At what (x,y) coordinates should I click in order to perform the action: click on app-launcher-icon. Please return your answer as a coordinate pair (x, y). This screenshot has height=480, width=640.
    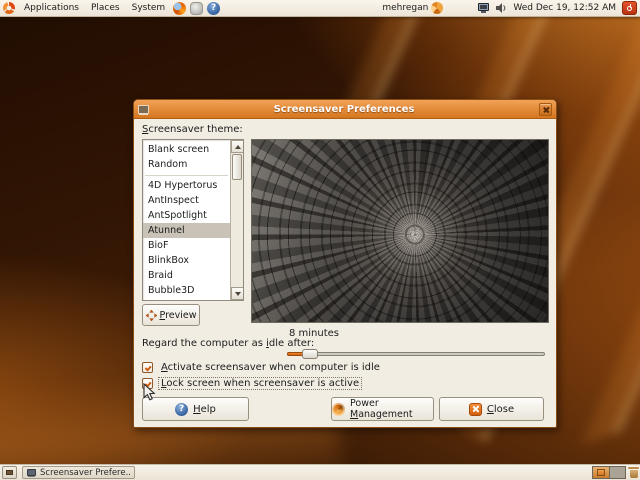
    Looking at the image, I should click on (197, 8).